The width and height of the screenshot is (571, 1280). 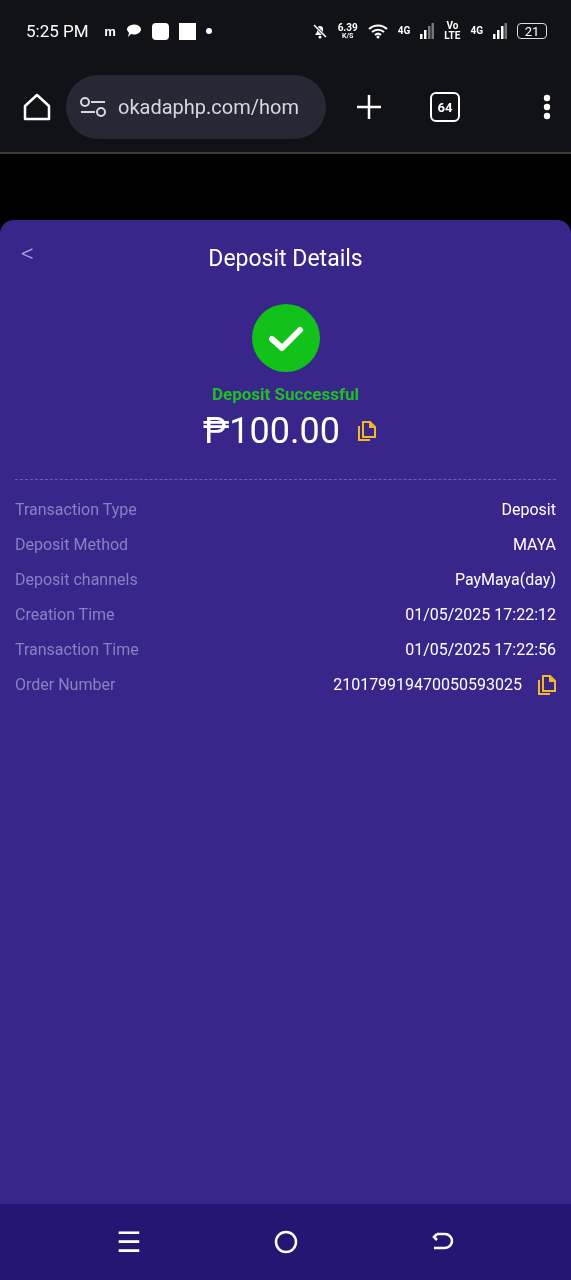 What do you see at coordinates (285, 338) in the screenshot?
I see `success-check-icon` at bounding box center [285, 338].